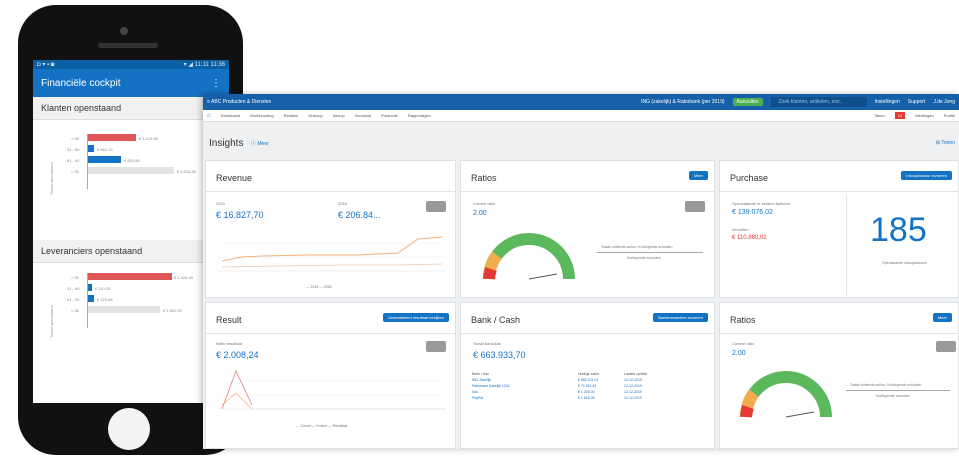  What do you see at coordinates (363, 115) in the screenshot?
I see `nav-item: Voorraad` at bounding box center [363, 115].